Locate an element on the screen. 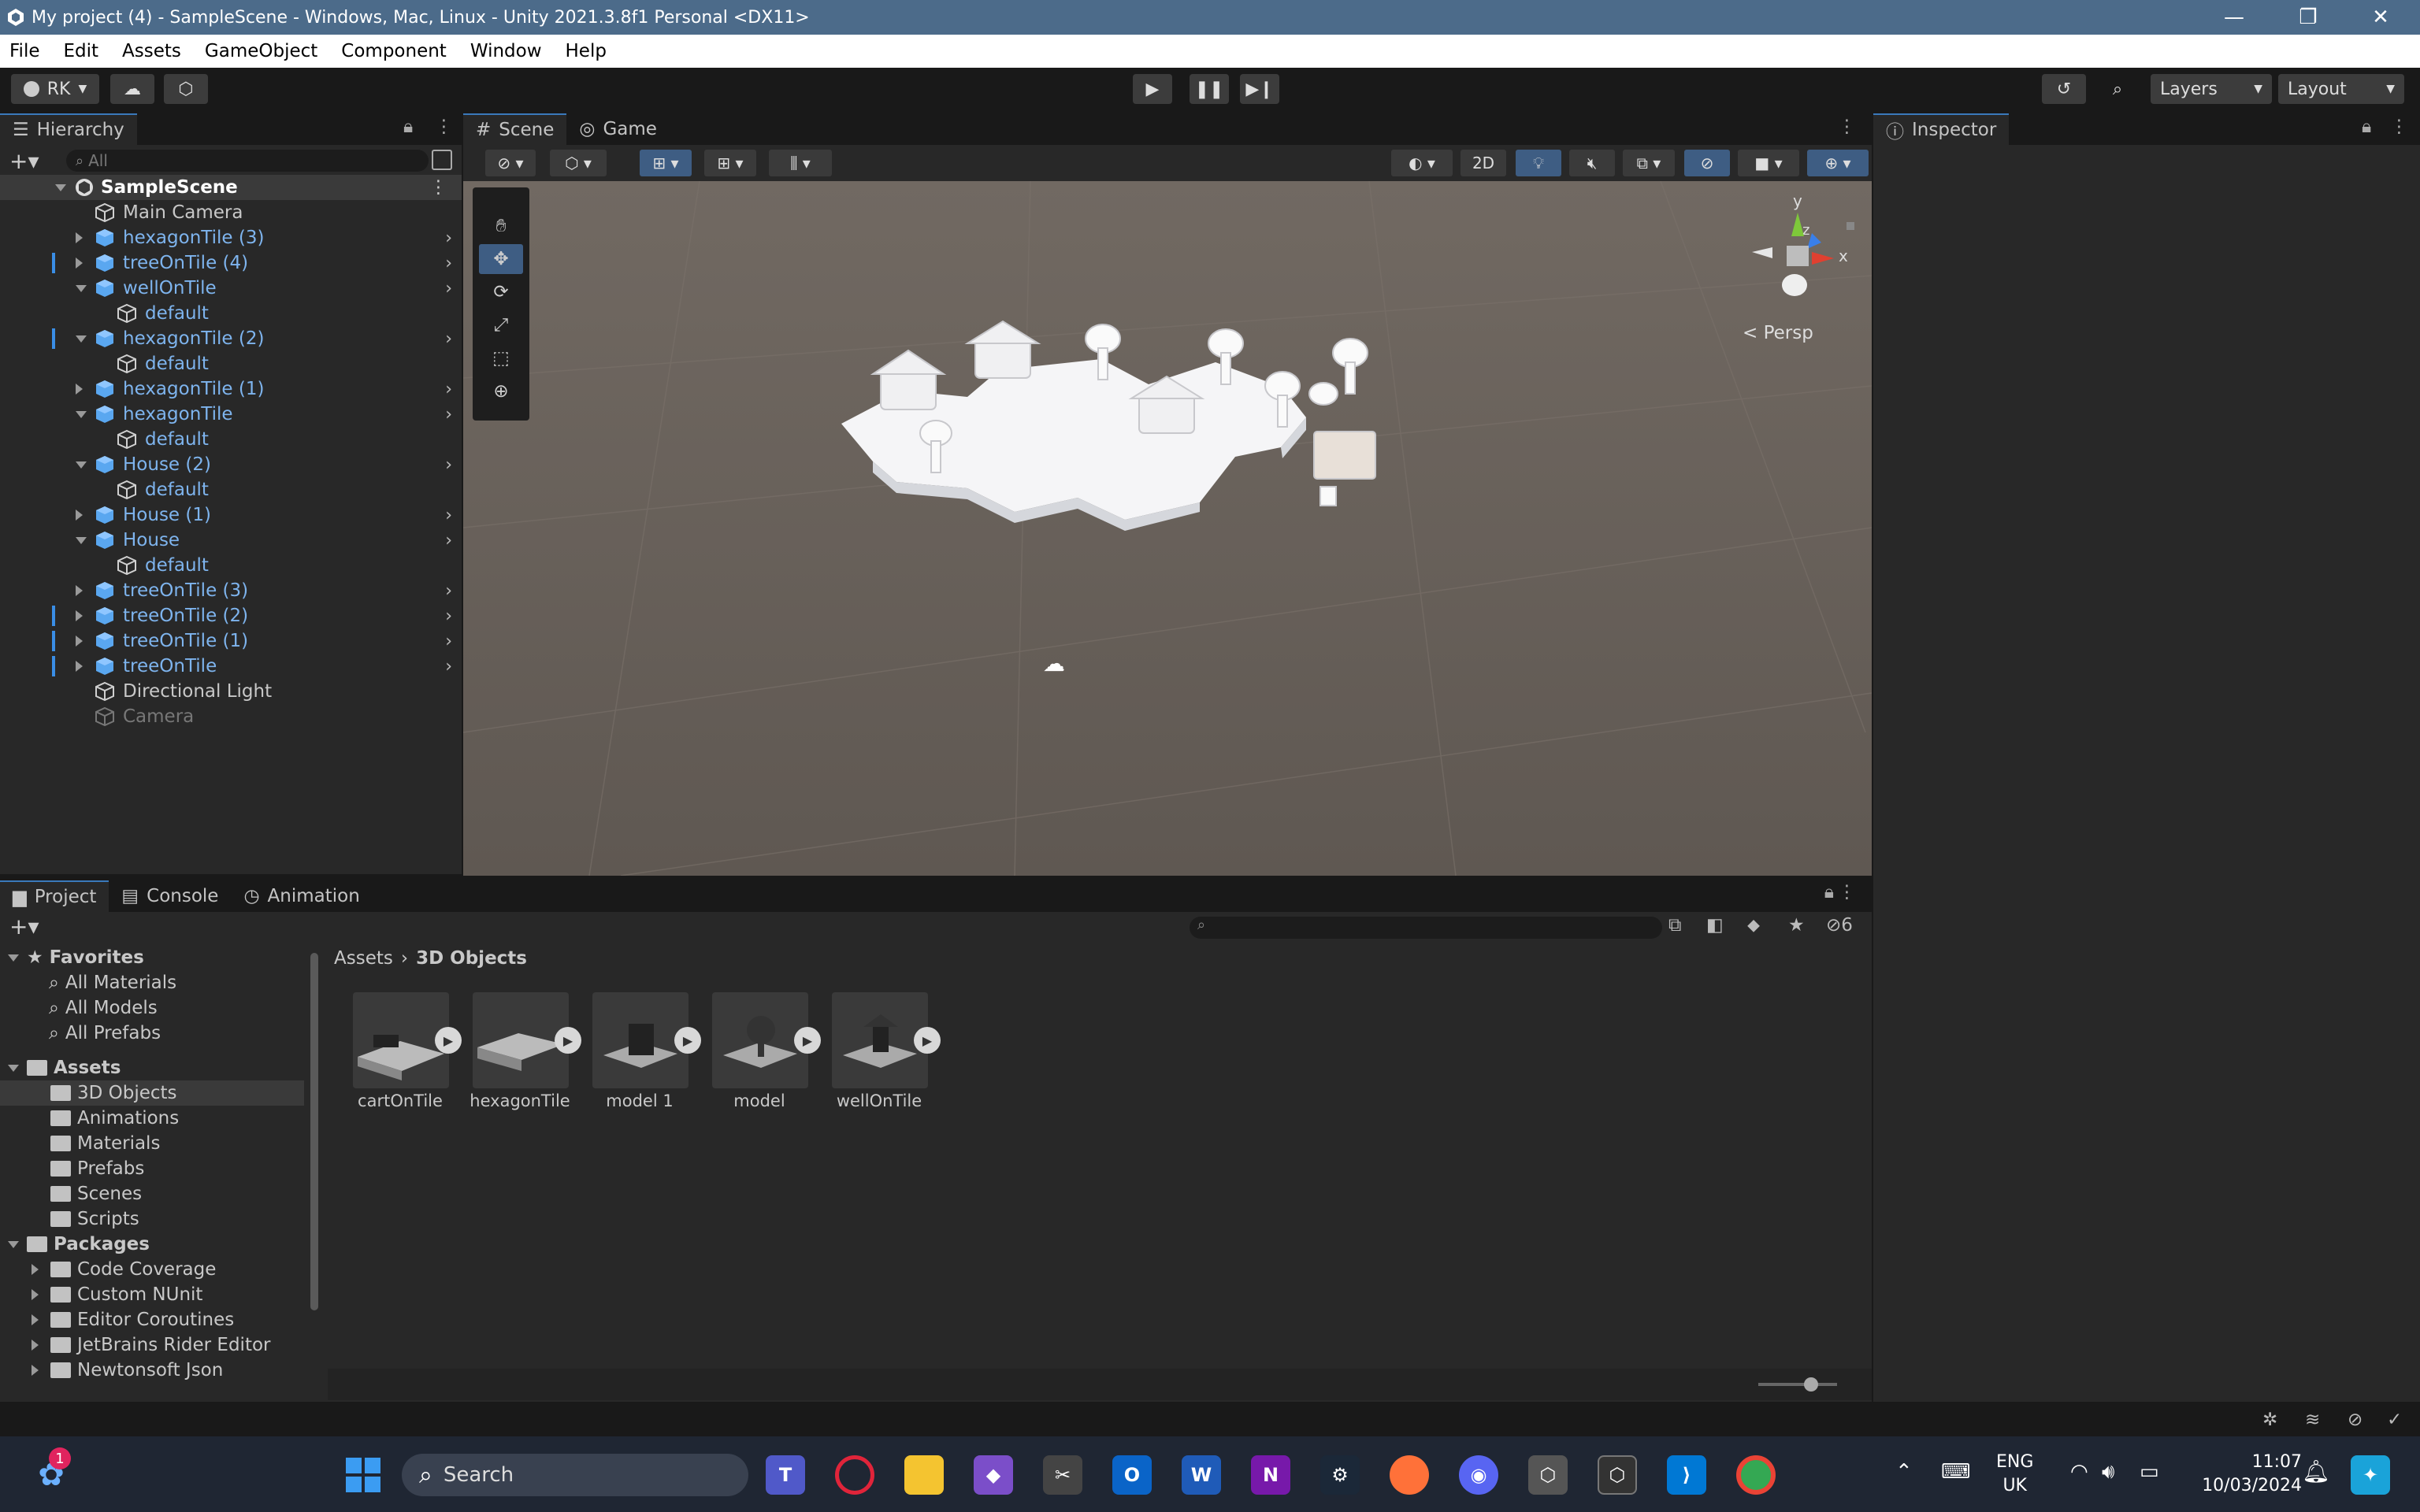 The width and height of the screenshot is (2420, 1512). package-item: Editor Coroutines is located at coordinates (133, 1319).